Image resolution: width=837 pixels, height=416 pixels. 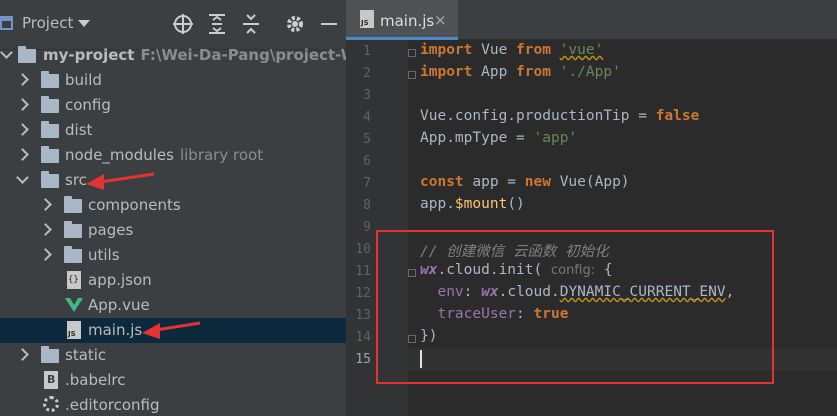 What do you see at coordinates (171, 330) in the screenshot?
I see `arrow-to-main-js` at bounding box center [171, 330].